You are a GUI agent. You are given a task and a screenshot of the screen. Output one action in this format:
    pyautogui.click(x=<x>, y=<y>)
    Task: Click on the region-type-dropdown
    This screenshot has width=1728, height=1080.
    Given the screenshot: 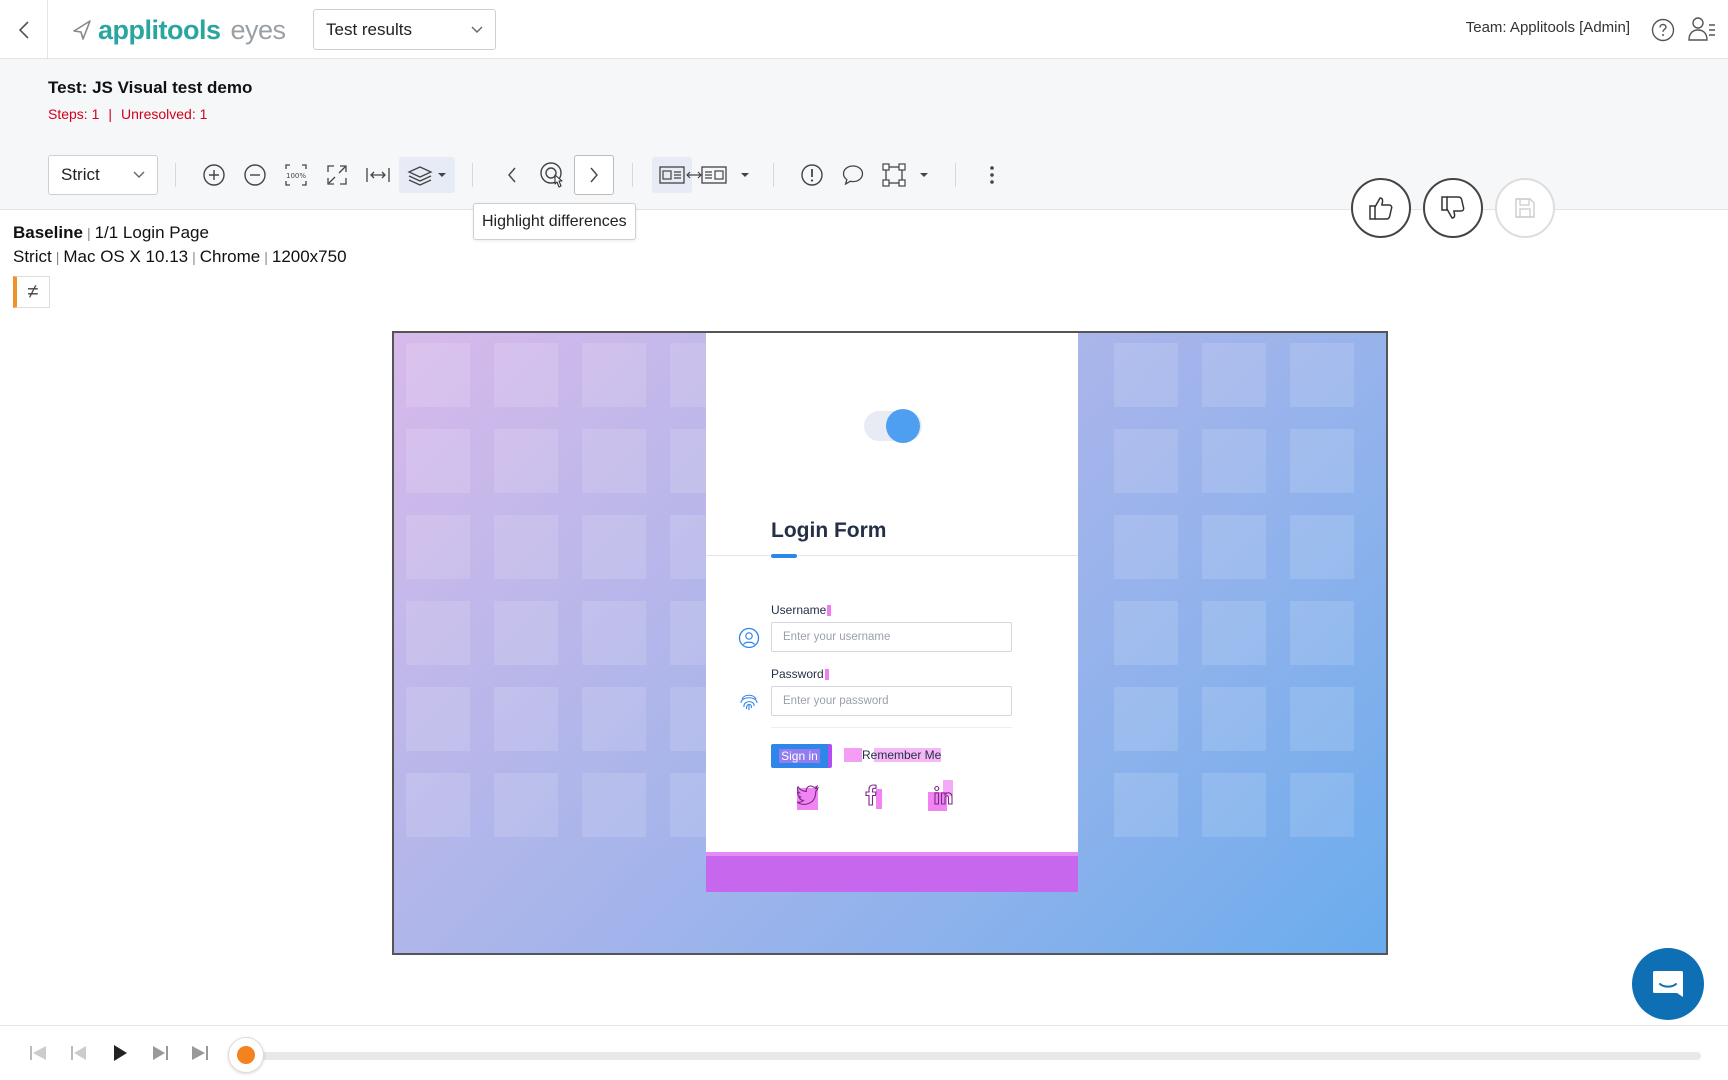 What is the action you would take?
    pyautogui.click(x=924, y=175)
    